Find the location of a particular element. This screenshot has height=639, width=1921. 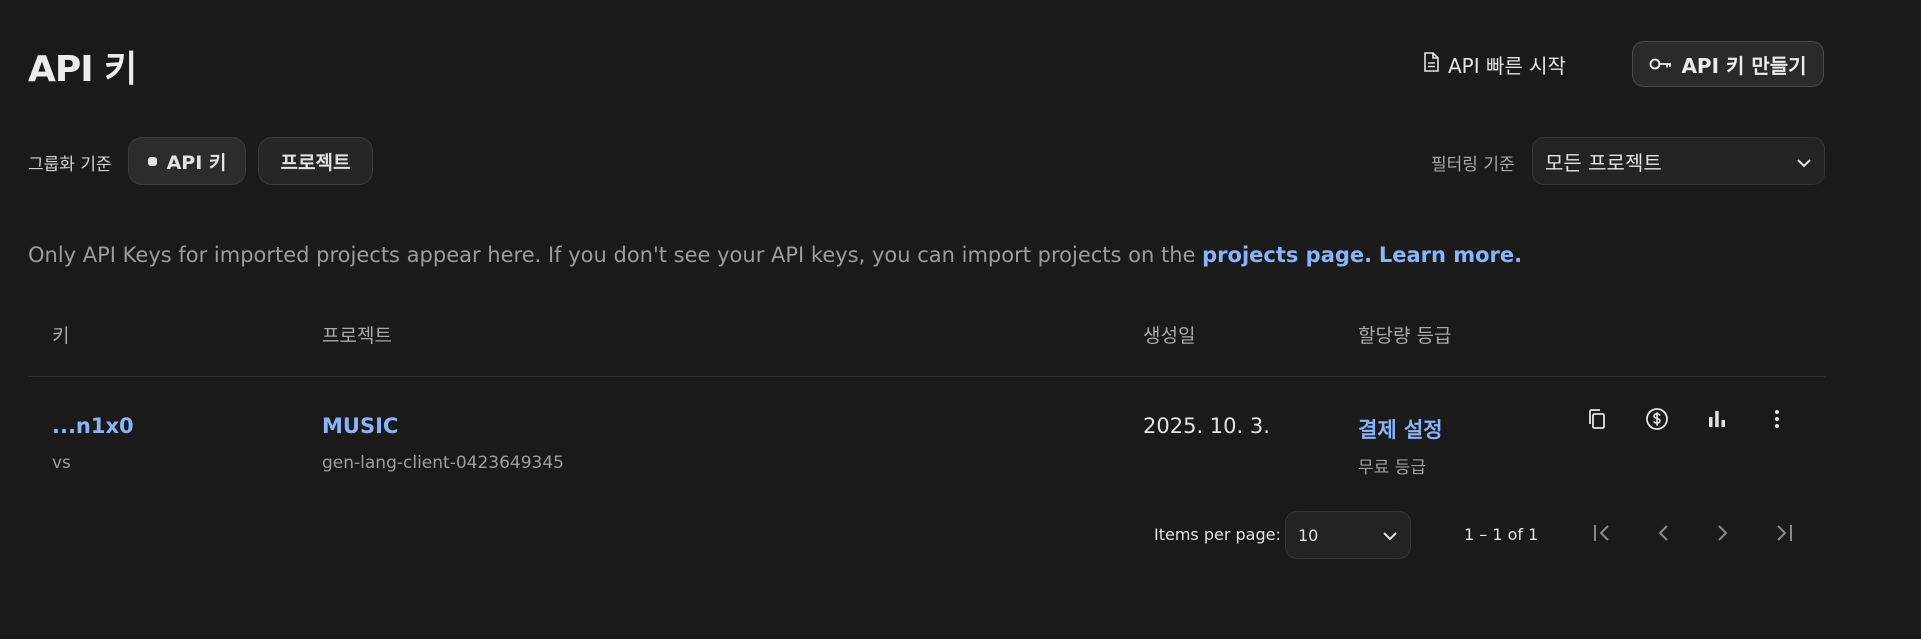

items-per-page-label: Items per page: is located at coordinates (1217, 534).